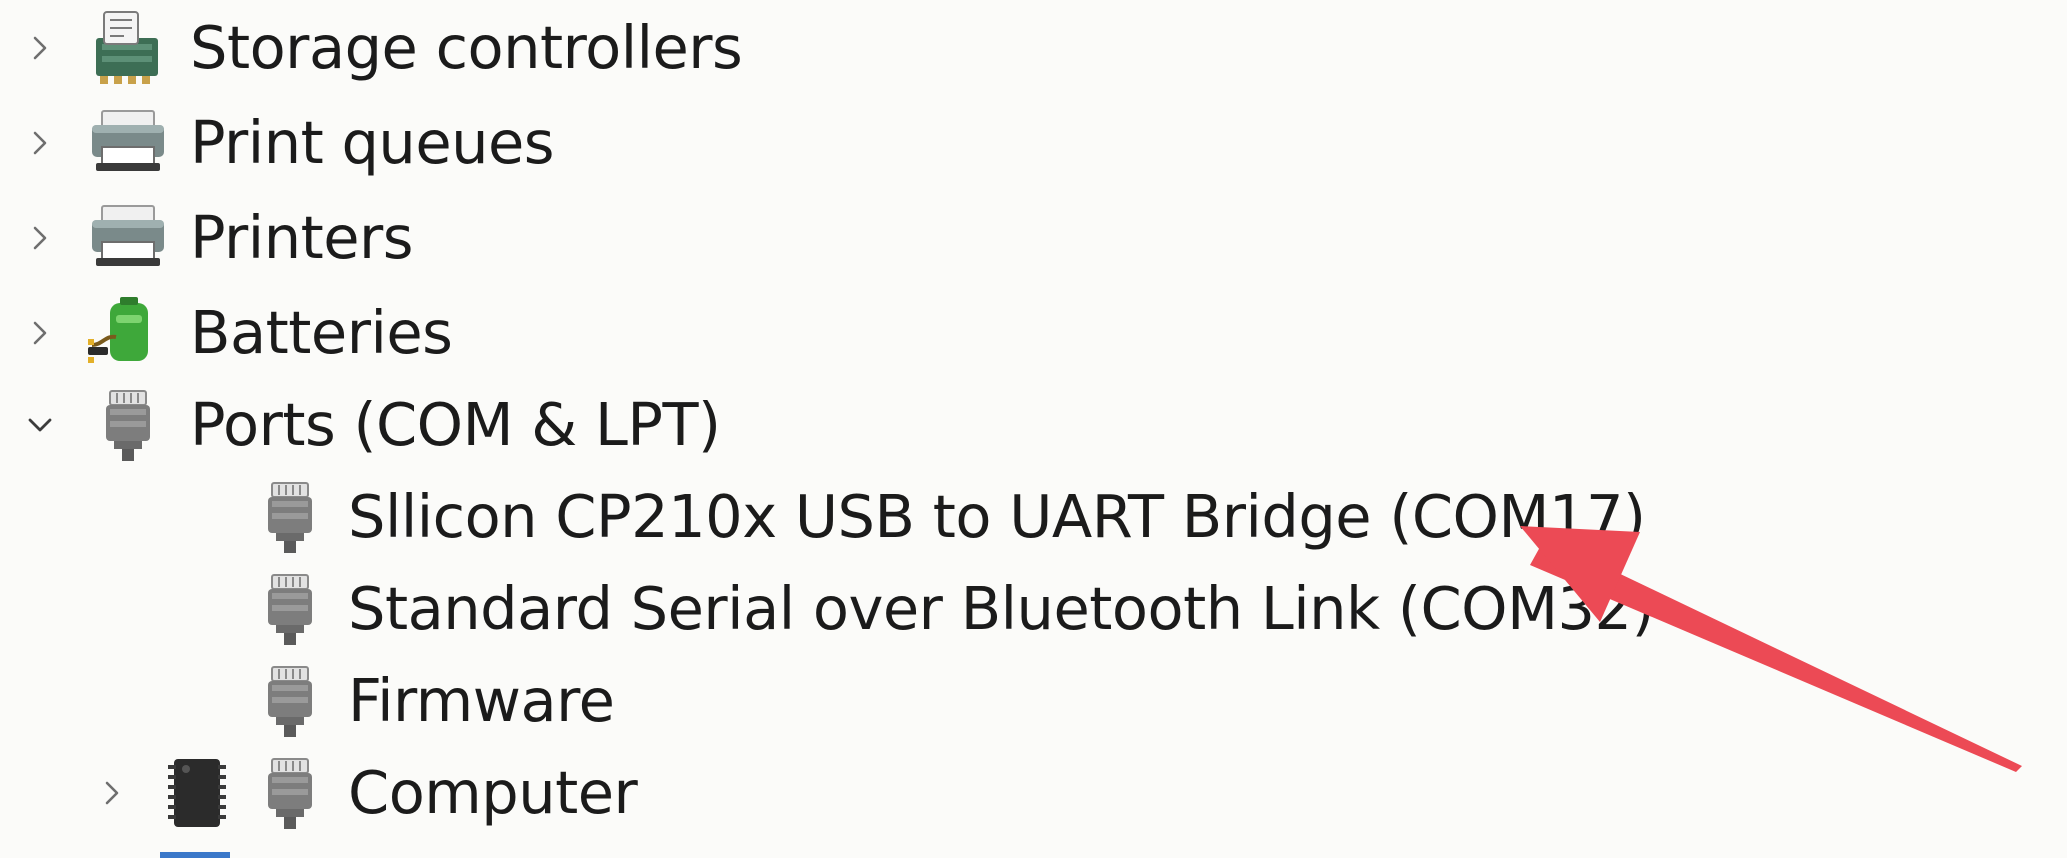 This screenshot has width=2067, height=858. What do you see at coordinates (195, 855) in the screenshot?
I see `next-row-selection-hint` at bounding box center [195, 855].